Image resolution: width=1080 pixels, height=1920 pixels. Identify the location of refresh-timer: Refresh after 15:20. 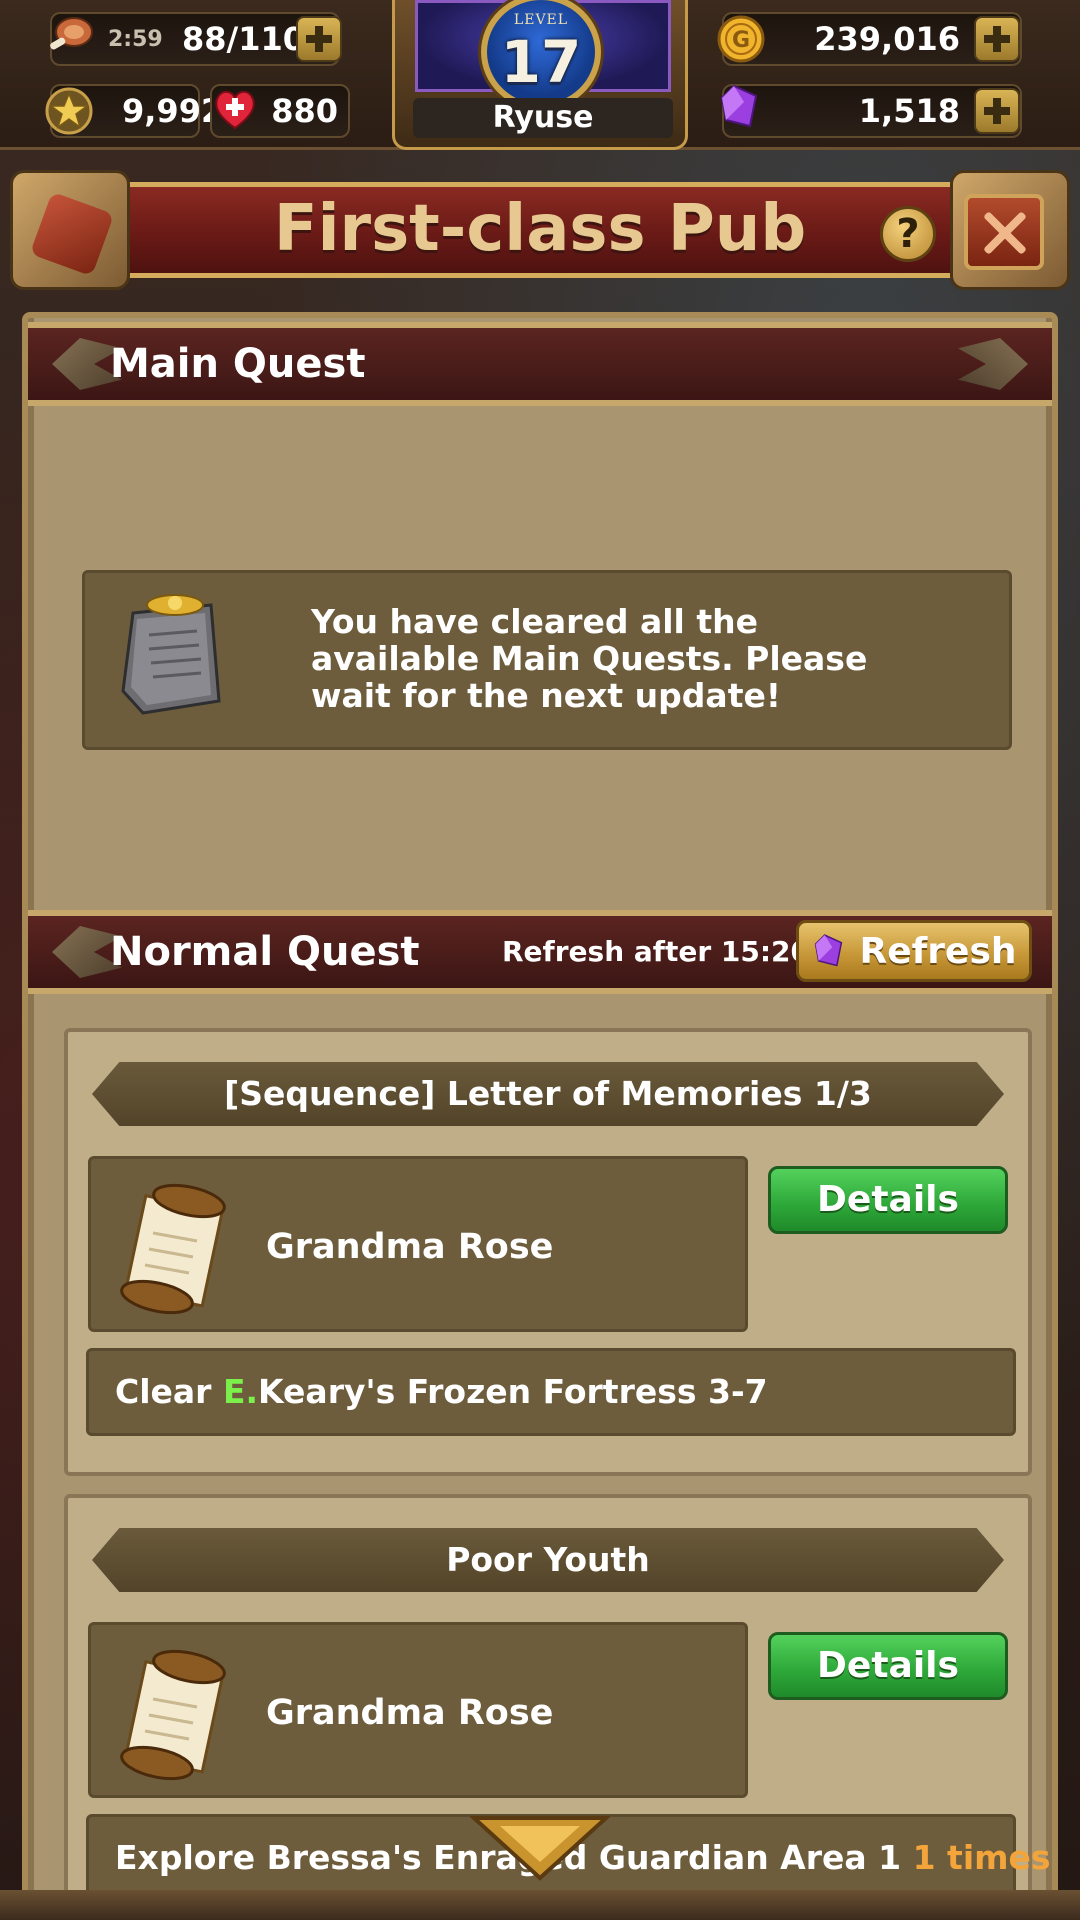
(656, 951).